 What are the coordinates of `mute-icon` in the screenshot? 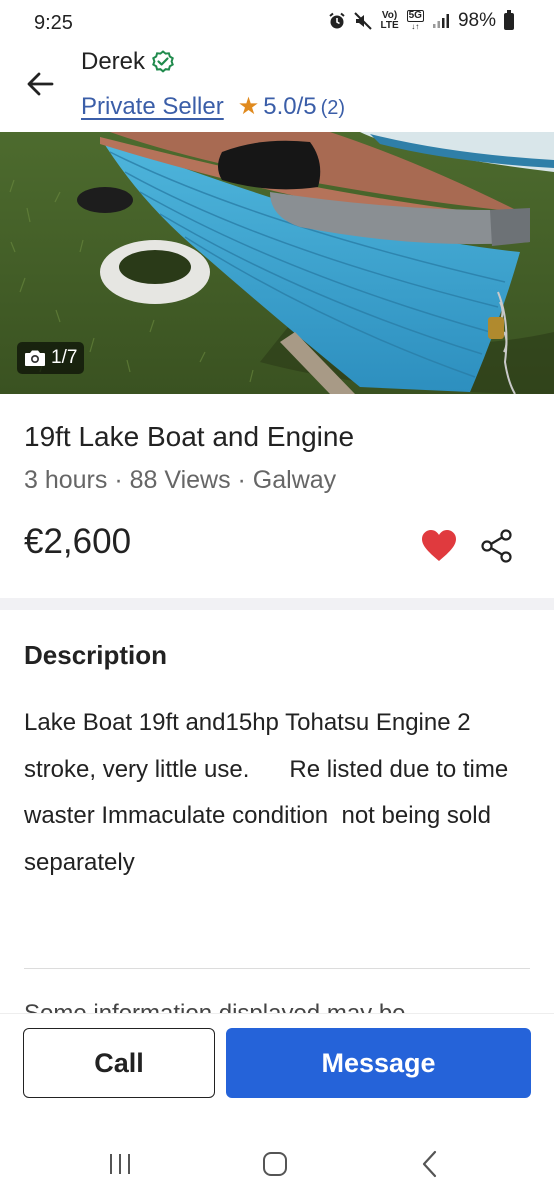 It's located at (363, 21).